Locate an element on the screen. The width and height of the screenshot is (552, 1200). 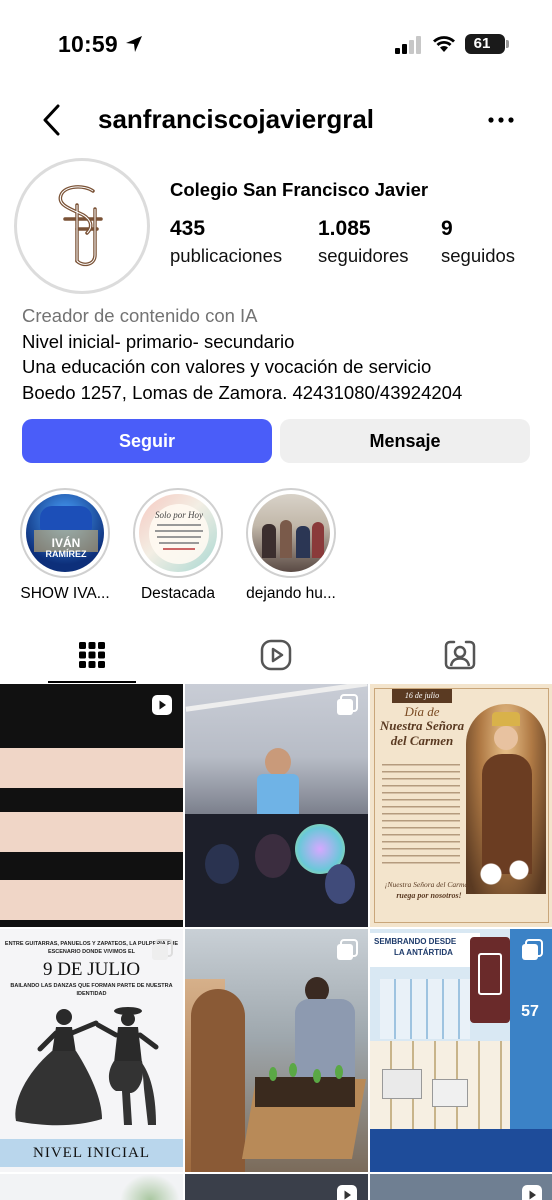
location-arrow-icon is located at coordinates (134, 44).